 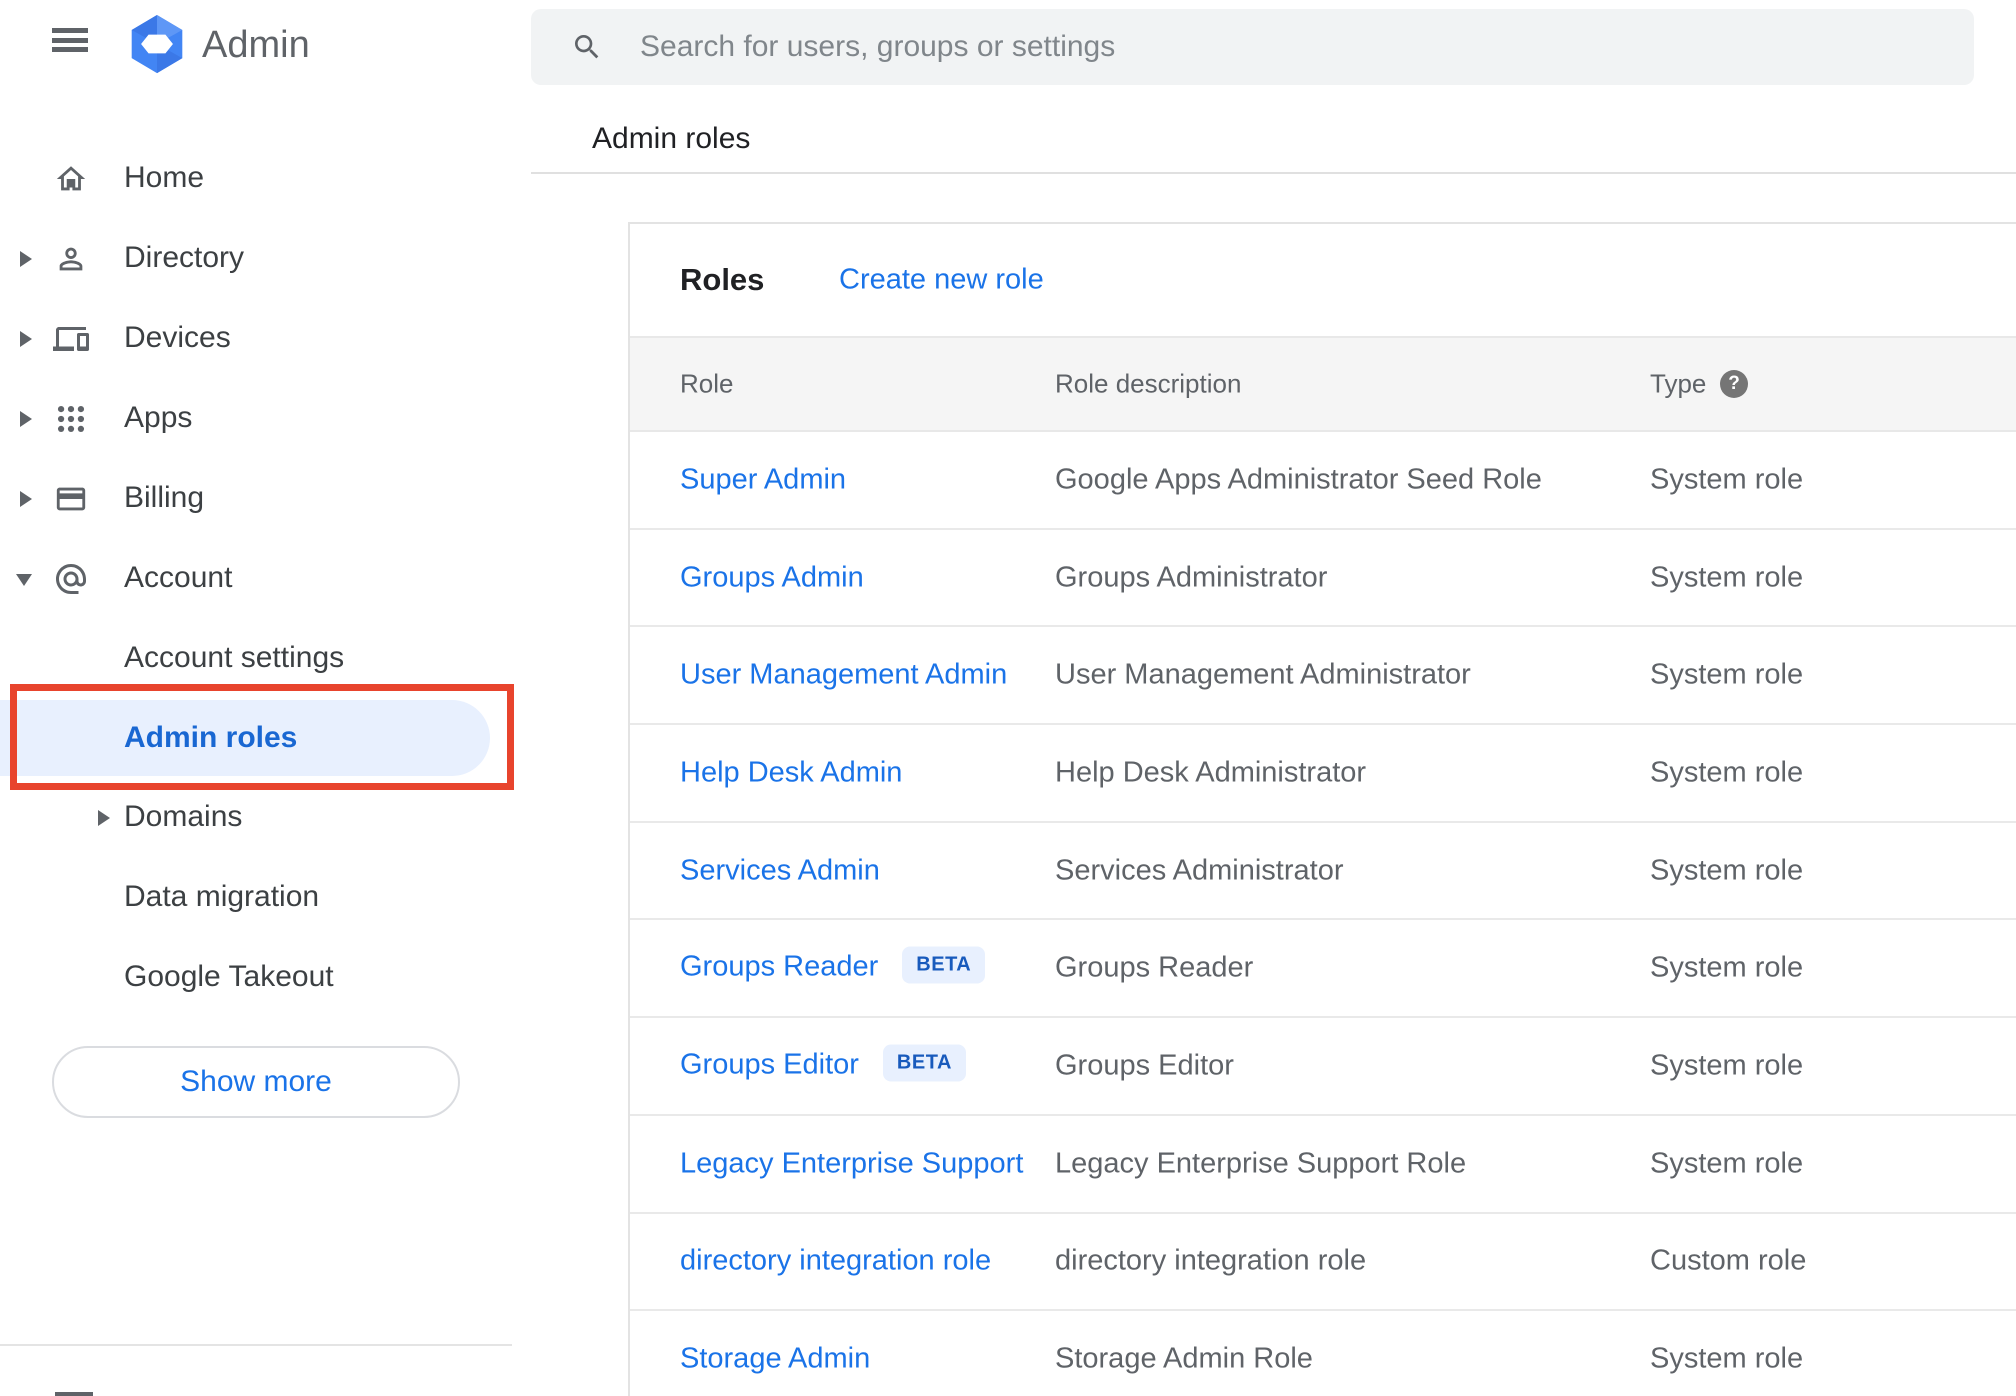 I want to click on header-divider, so click(x=1273, y=173).